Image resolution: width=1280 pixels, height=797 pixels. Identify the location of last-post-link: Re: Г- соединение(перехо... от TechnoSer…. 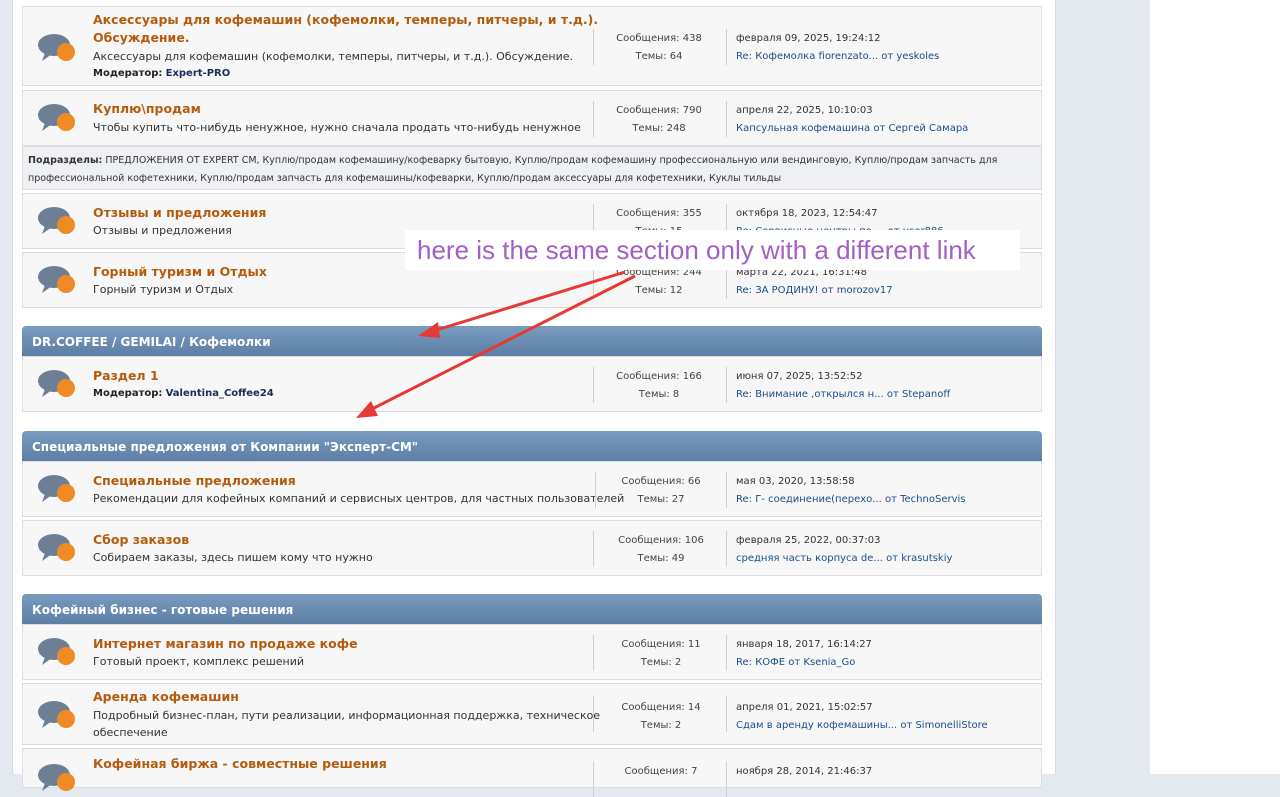
(850, 500).